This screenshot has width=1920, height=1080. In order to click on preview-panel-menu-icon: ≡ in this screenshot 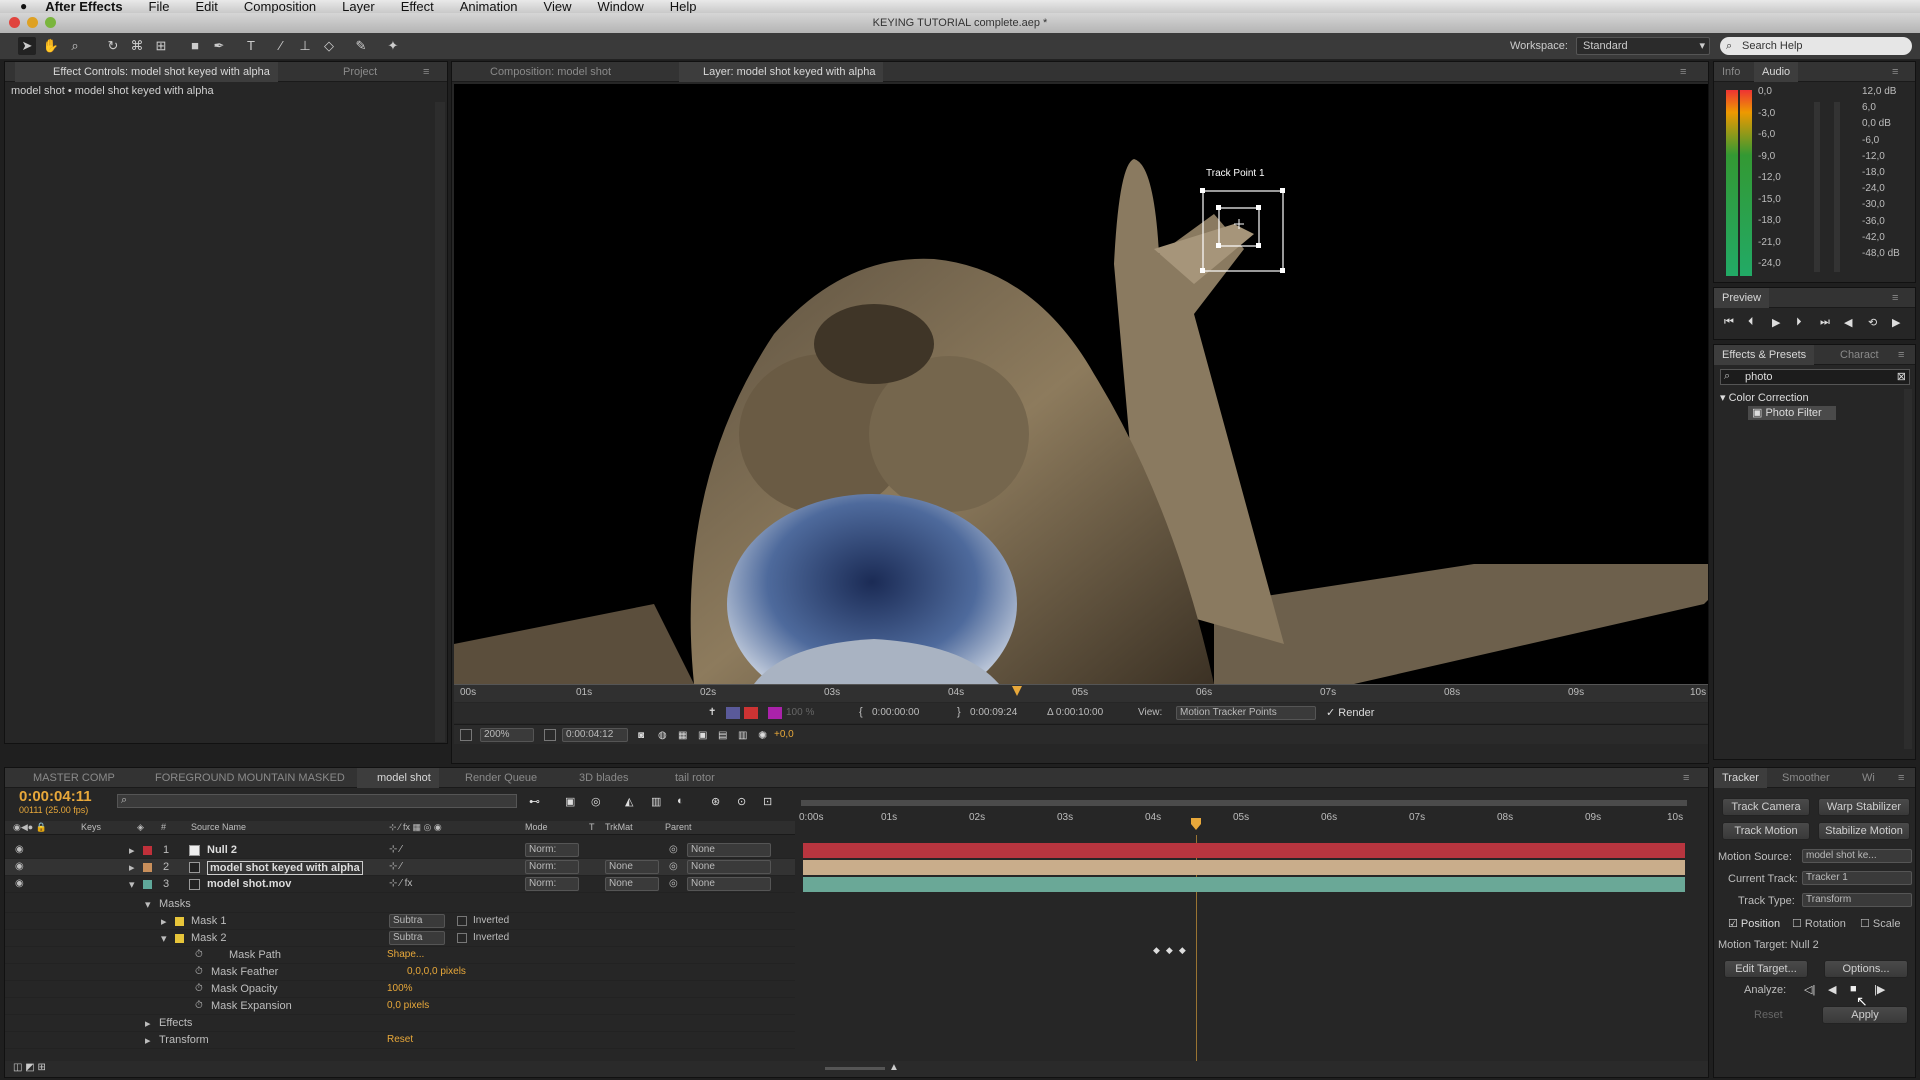, I will do `click(1895, 298)`.